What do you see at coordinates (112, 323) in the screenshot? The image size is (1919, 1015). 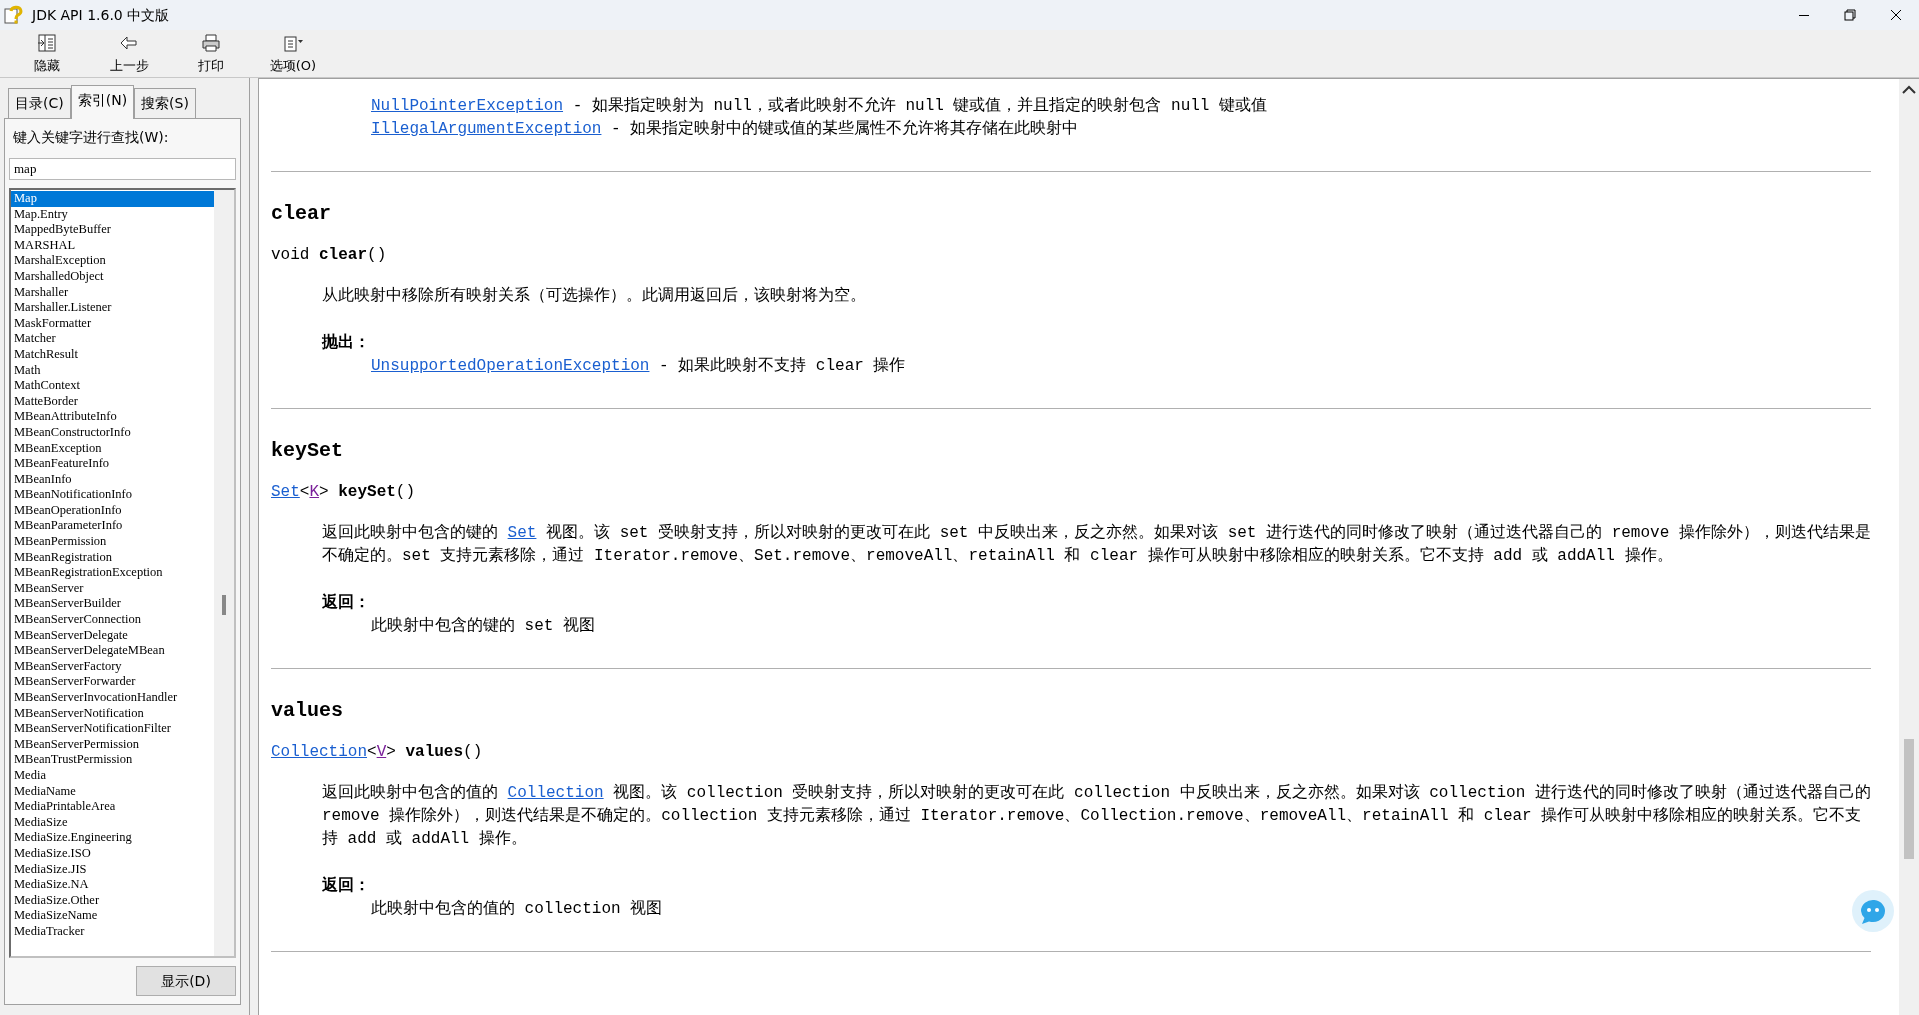 I see `list-item: MaskFormatter` at bounding box center [112, 323].